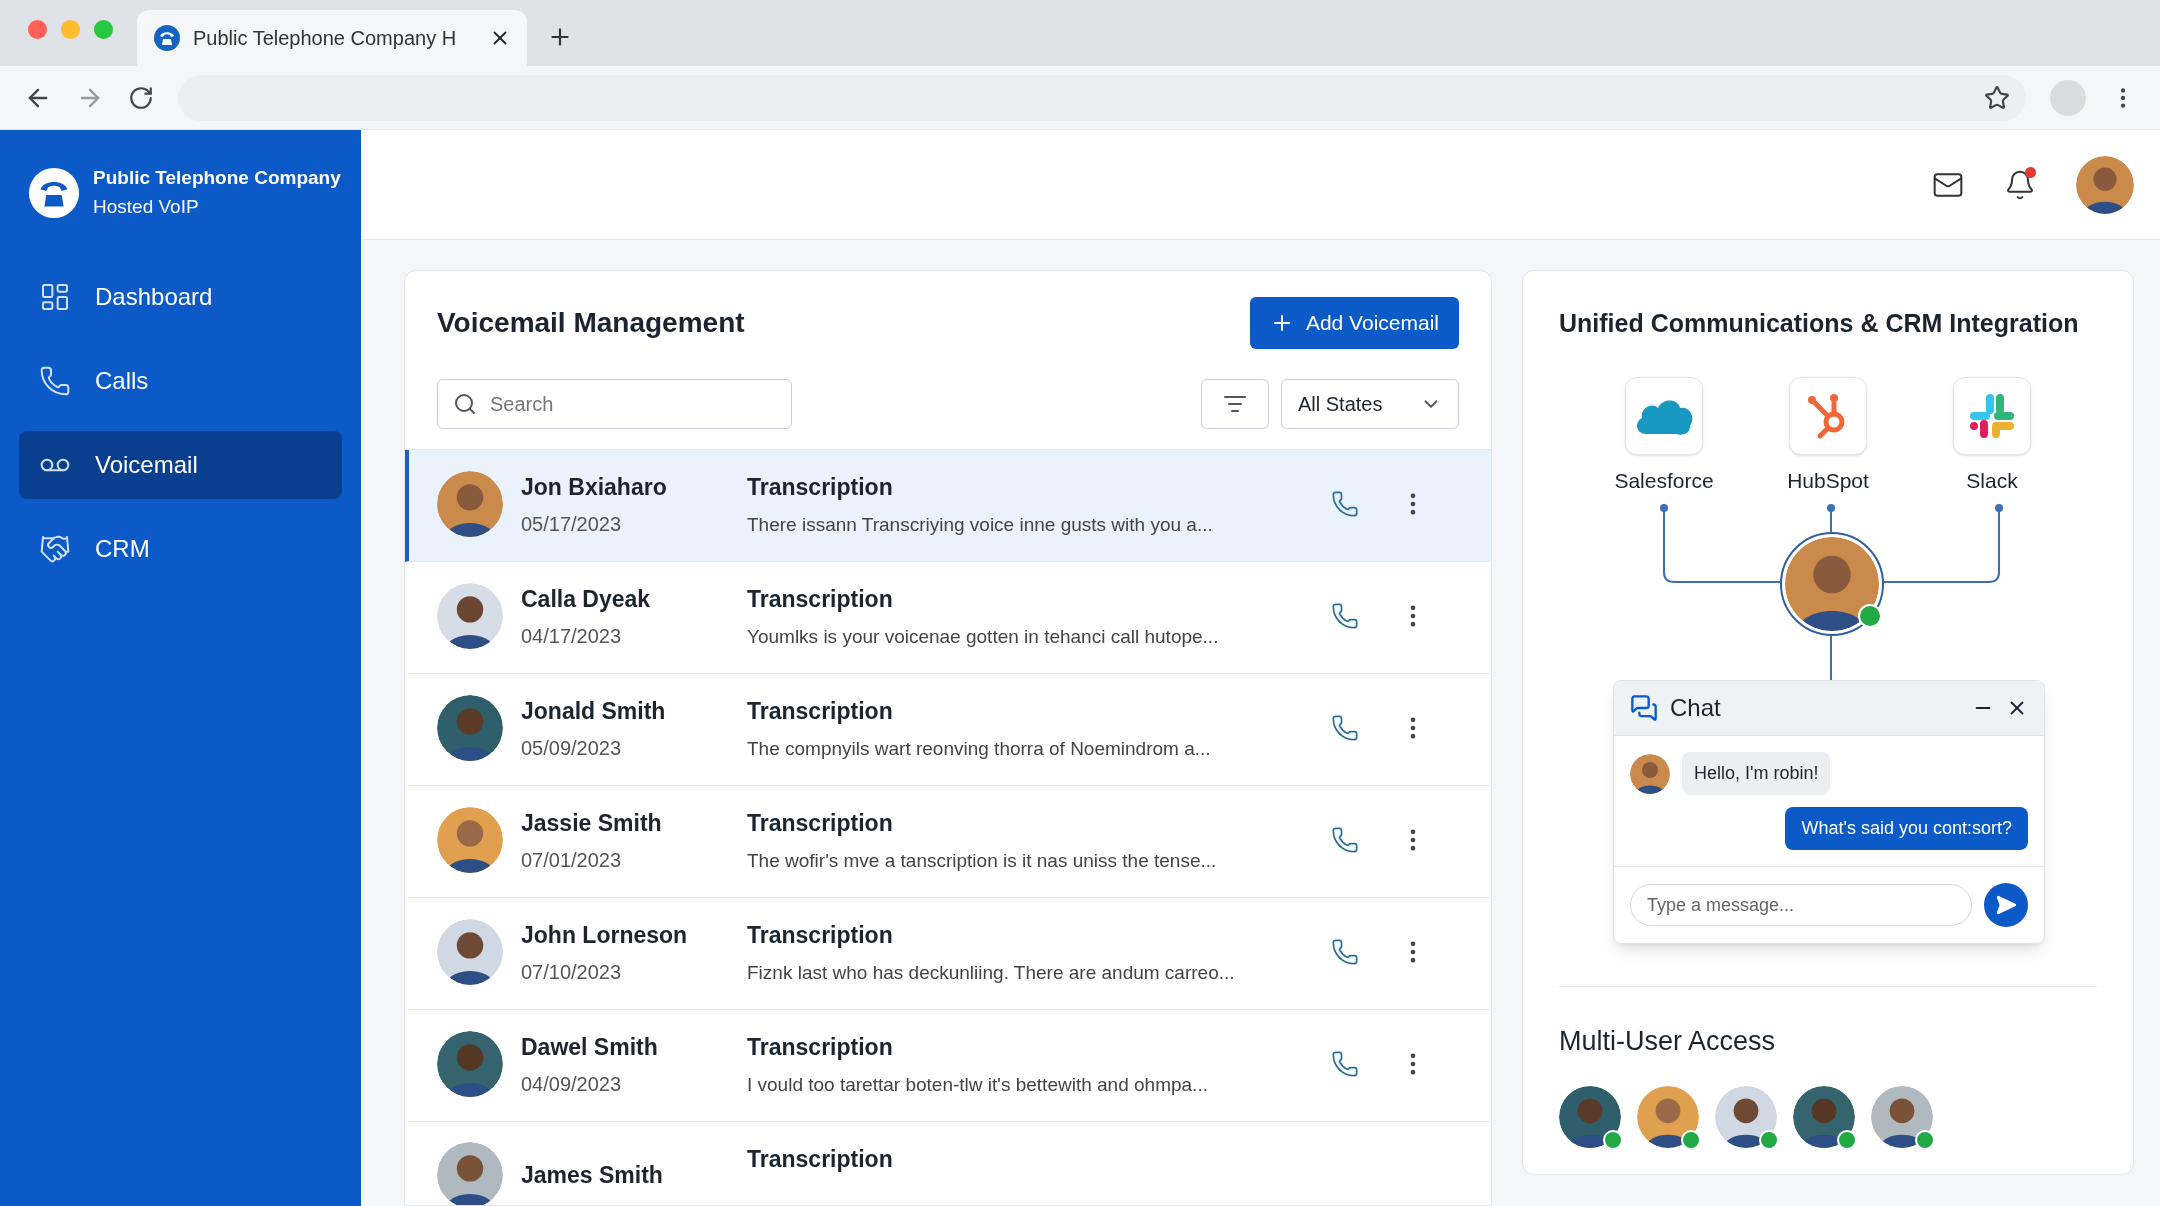 The width and height of the screenshot is (2160, 1206). Describe the element at coordinates (594, 487) in the screenshot. I see `caller-name: Jon Bxiaharo` at that location.